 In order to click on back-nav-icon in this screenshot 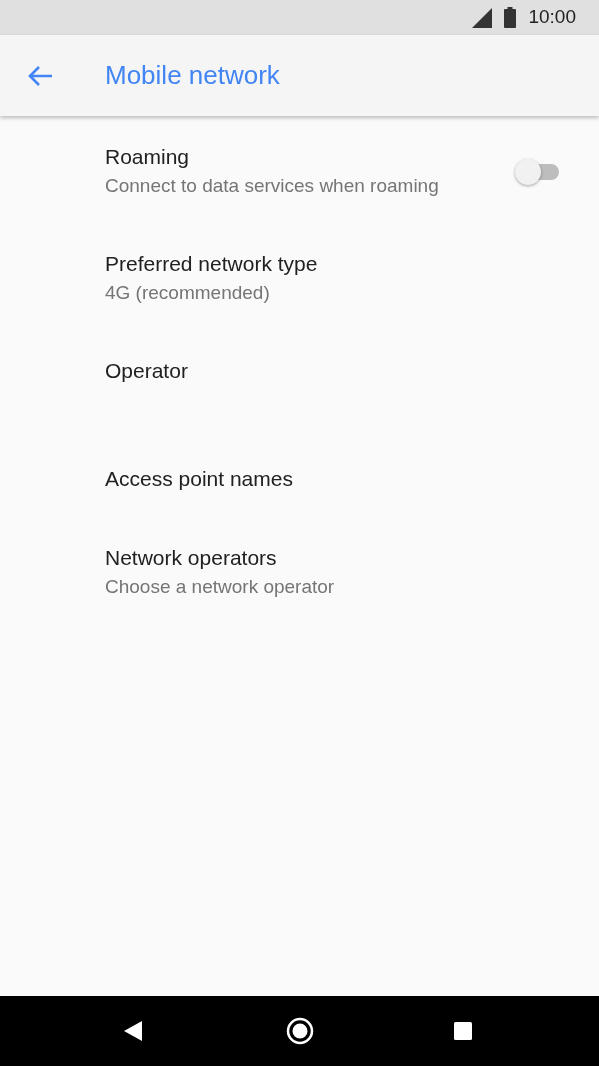, I will do `click(133, 1031)`.